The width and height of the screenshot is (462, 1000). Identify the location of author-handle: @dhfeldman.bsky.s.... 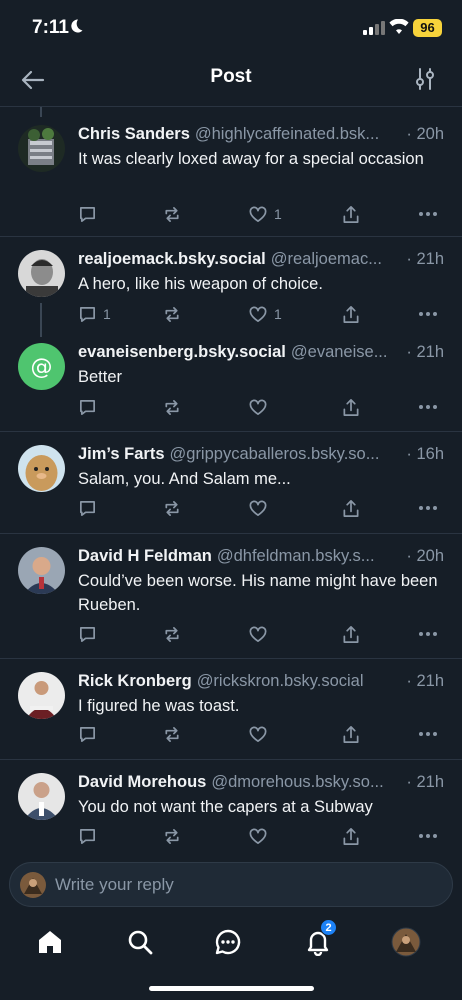
(309, 556).